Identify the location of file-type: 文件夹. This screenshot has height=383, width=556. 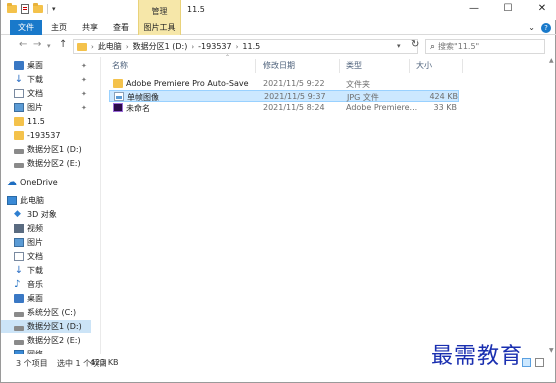
(358, 84).